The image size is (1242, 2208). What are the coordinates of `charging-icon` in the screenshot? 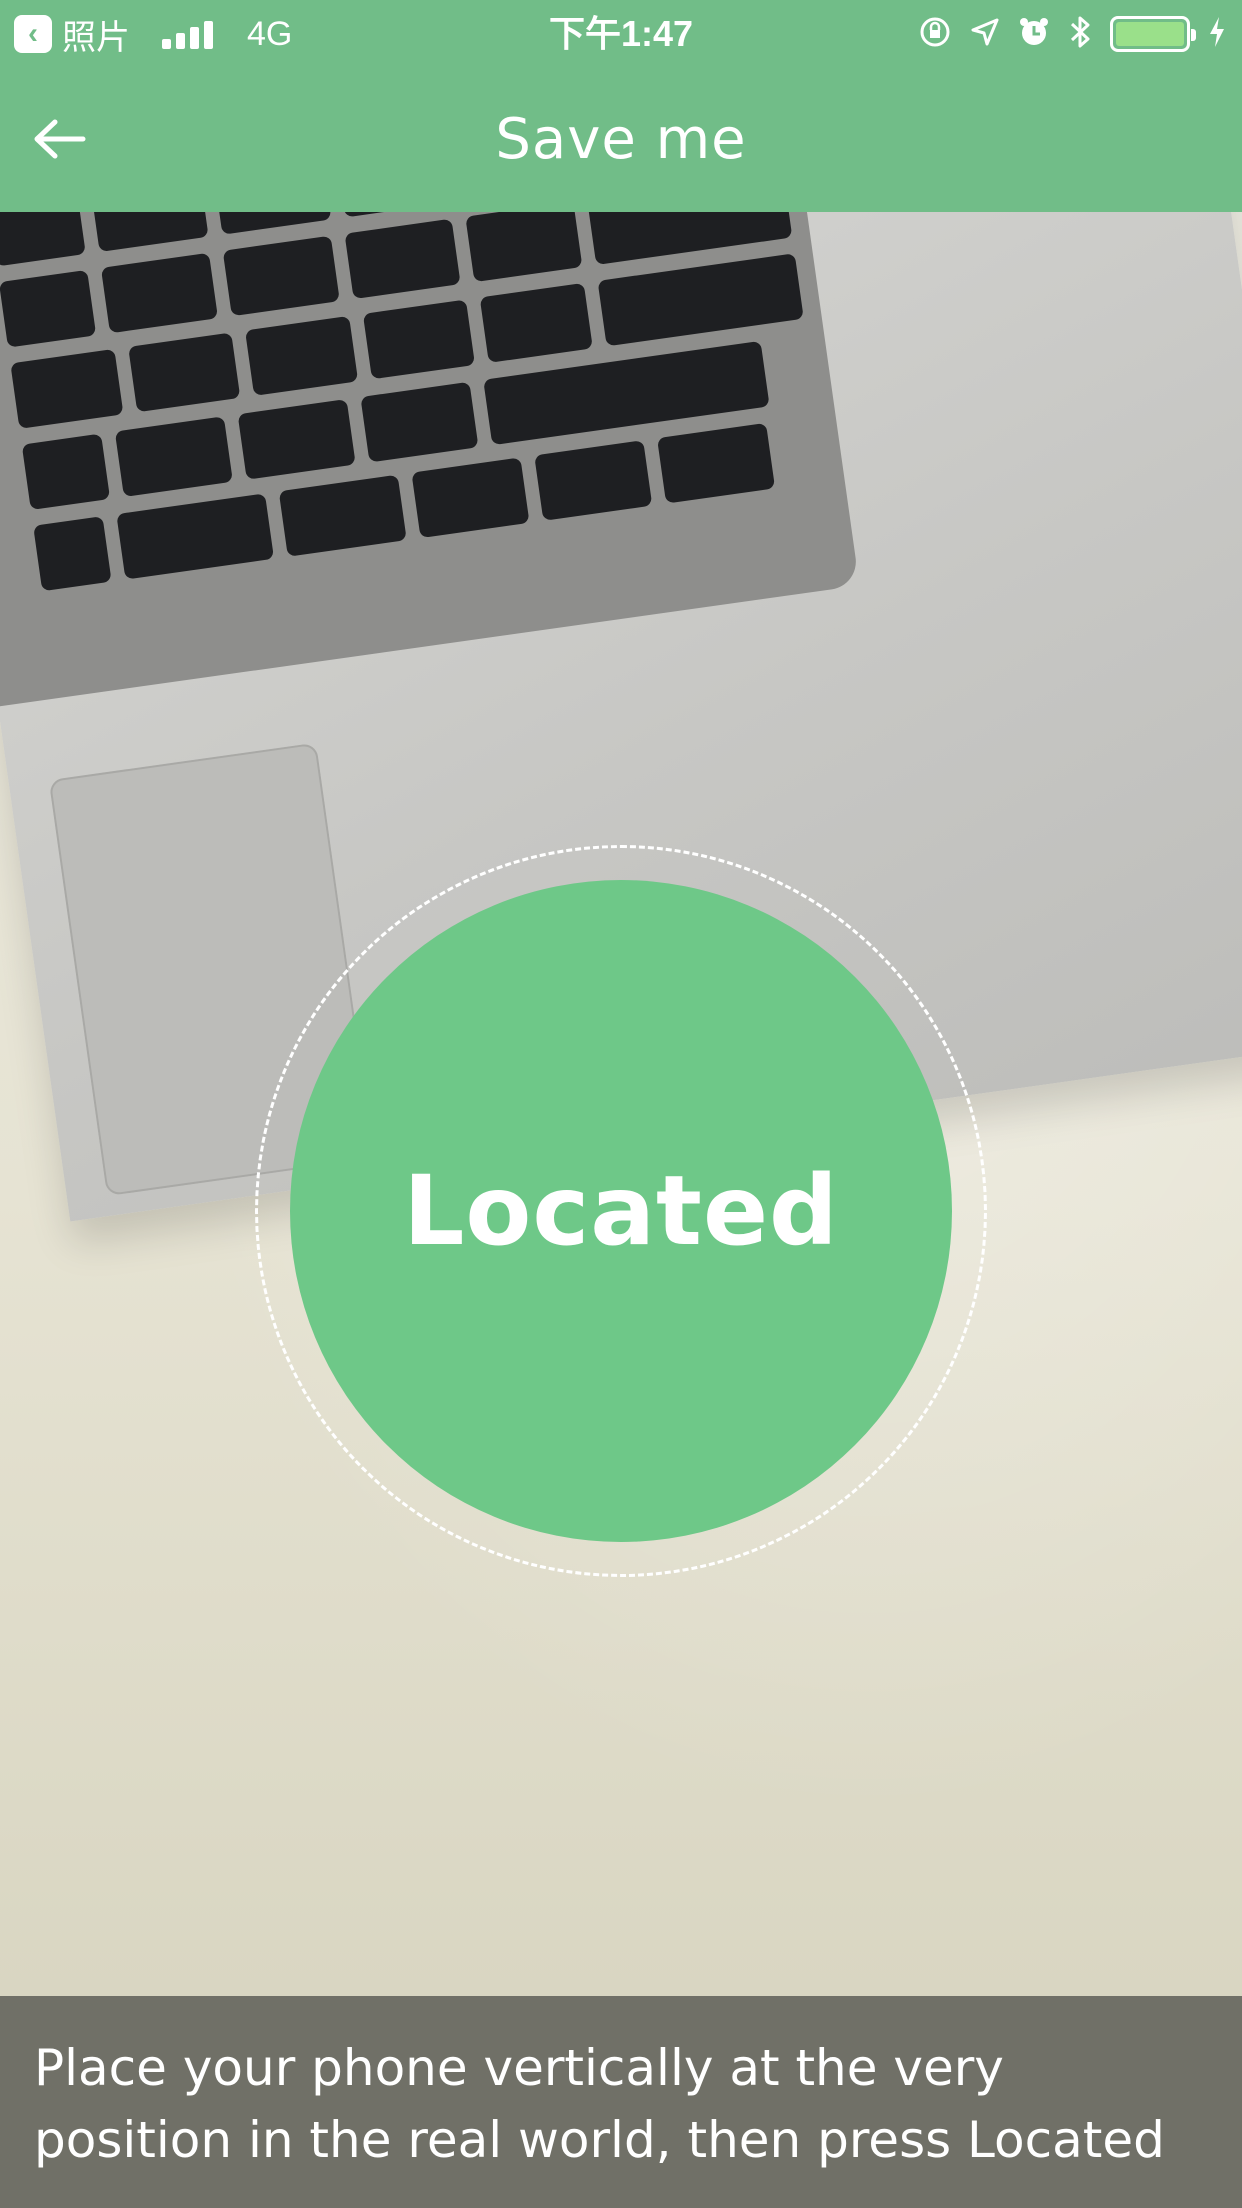 It's located at (1217, 34).